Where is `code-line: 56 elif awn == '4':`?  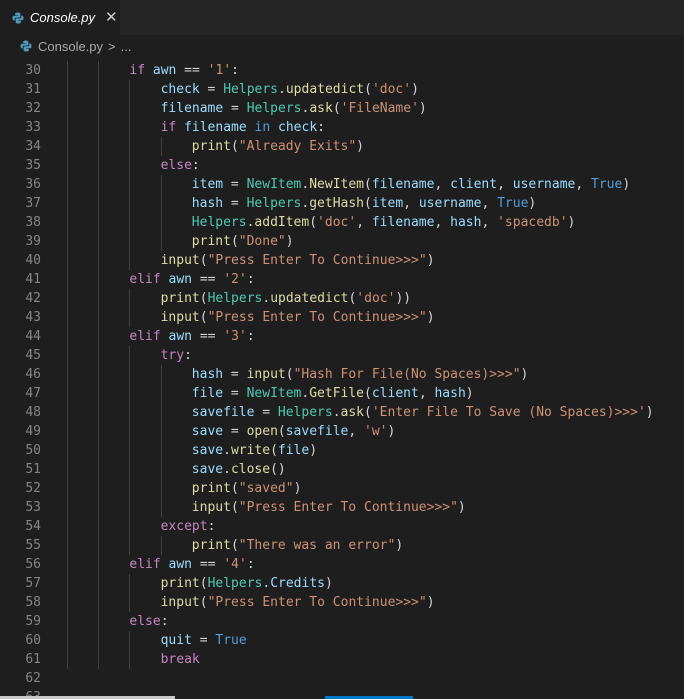 code-line: 56 elif awn == '4': is located at coordinates (342, 564).